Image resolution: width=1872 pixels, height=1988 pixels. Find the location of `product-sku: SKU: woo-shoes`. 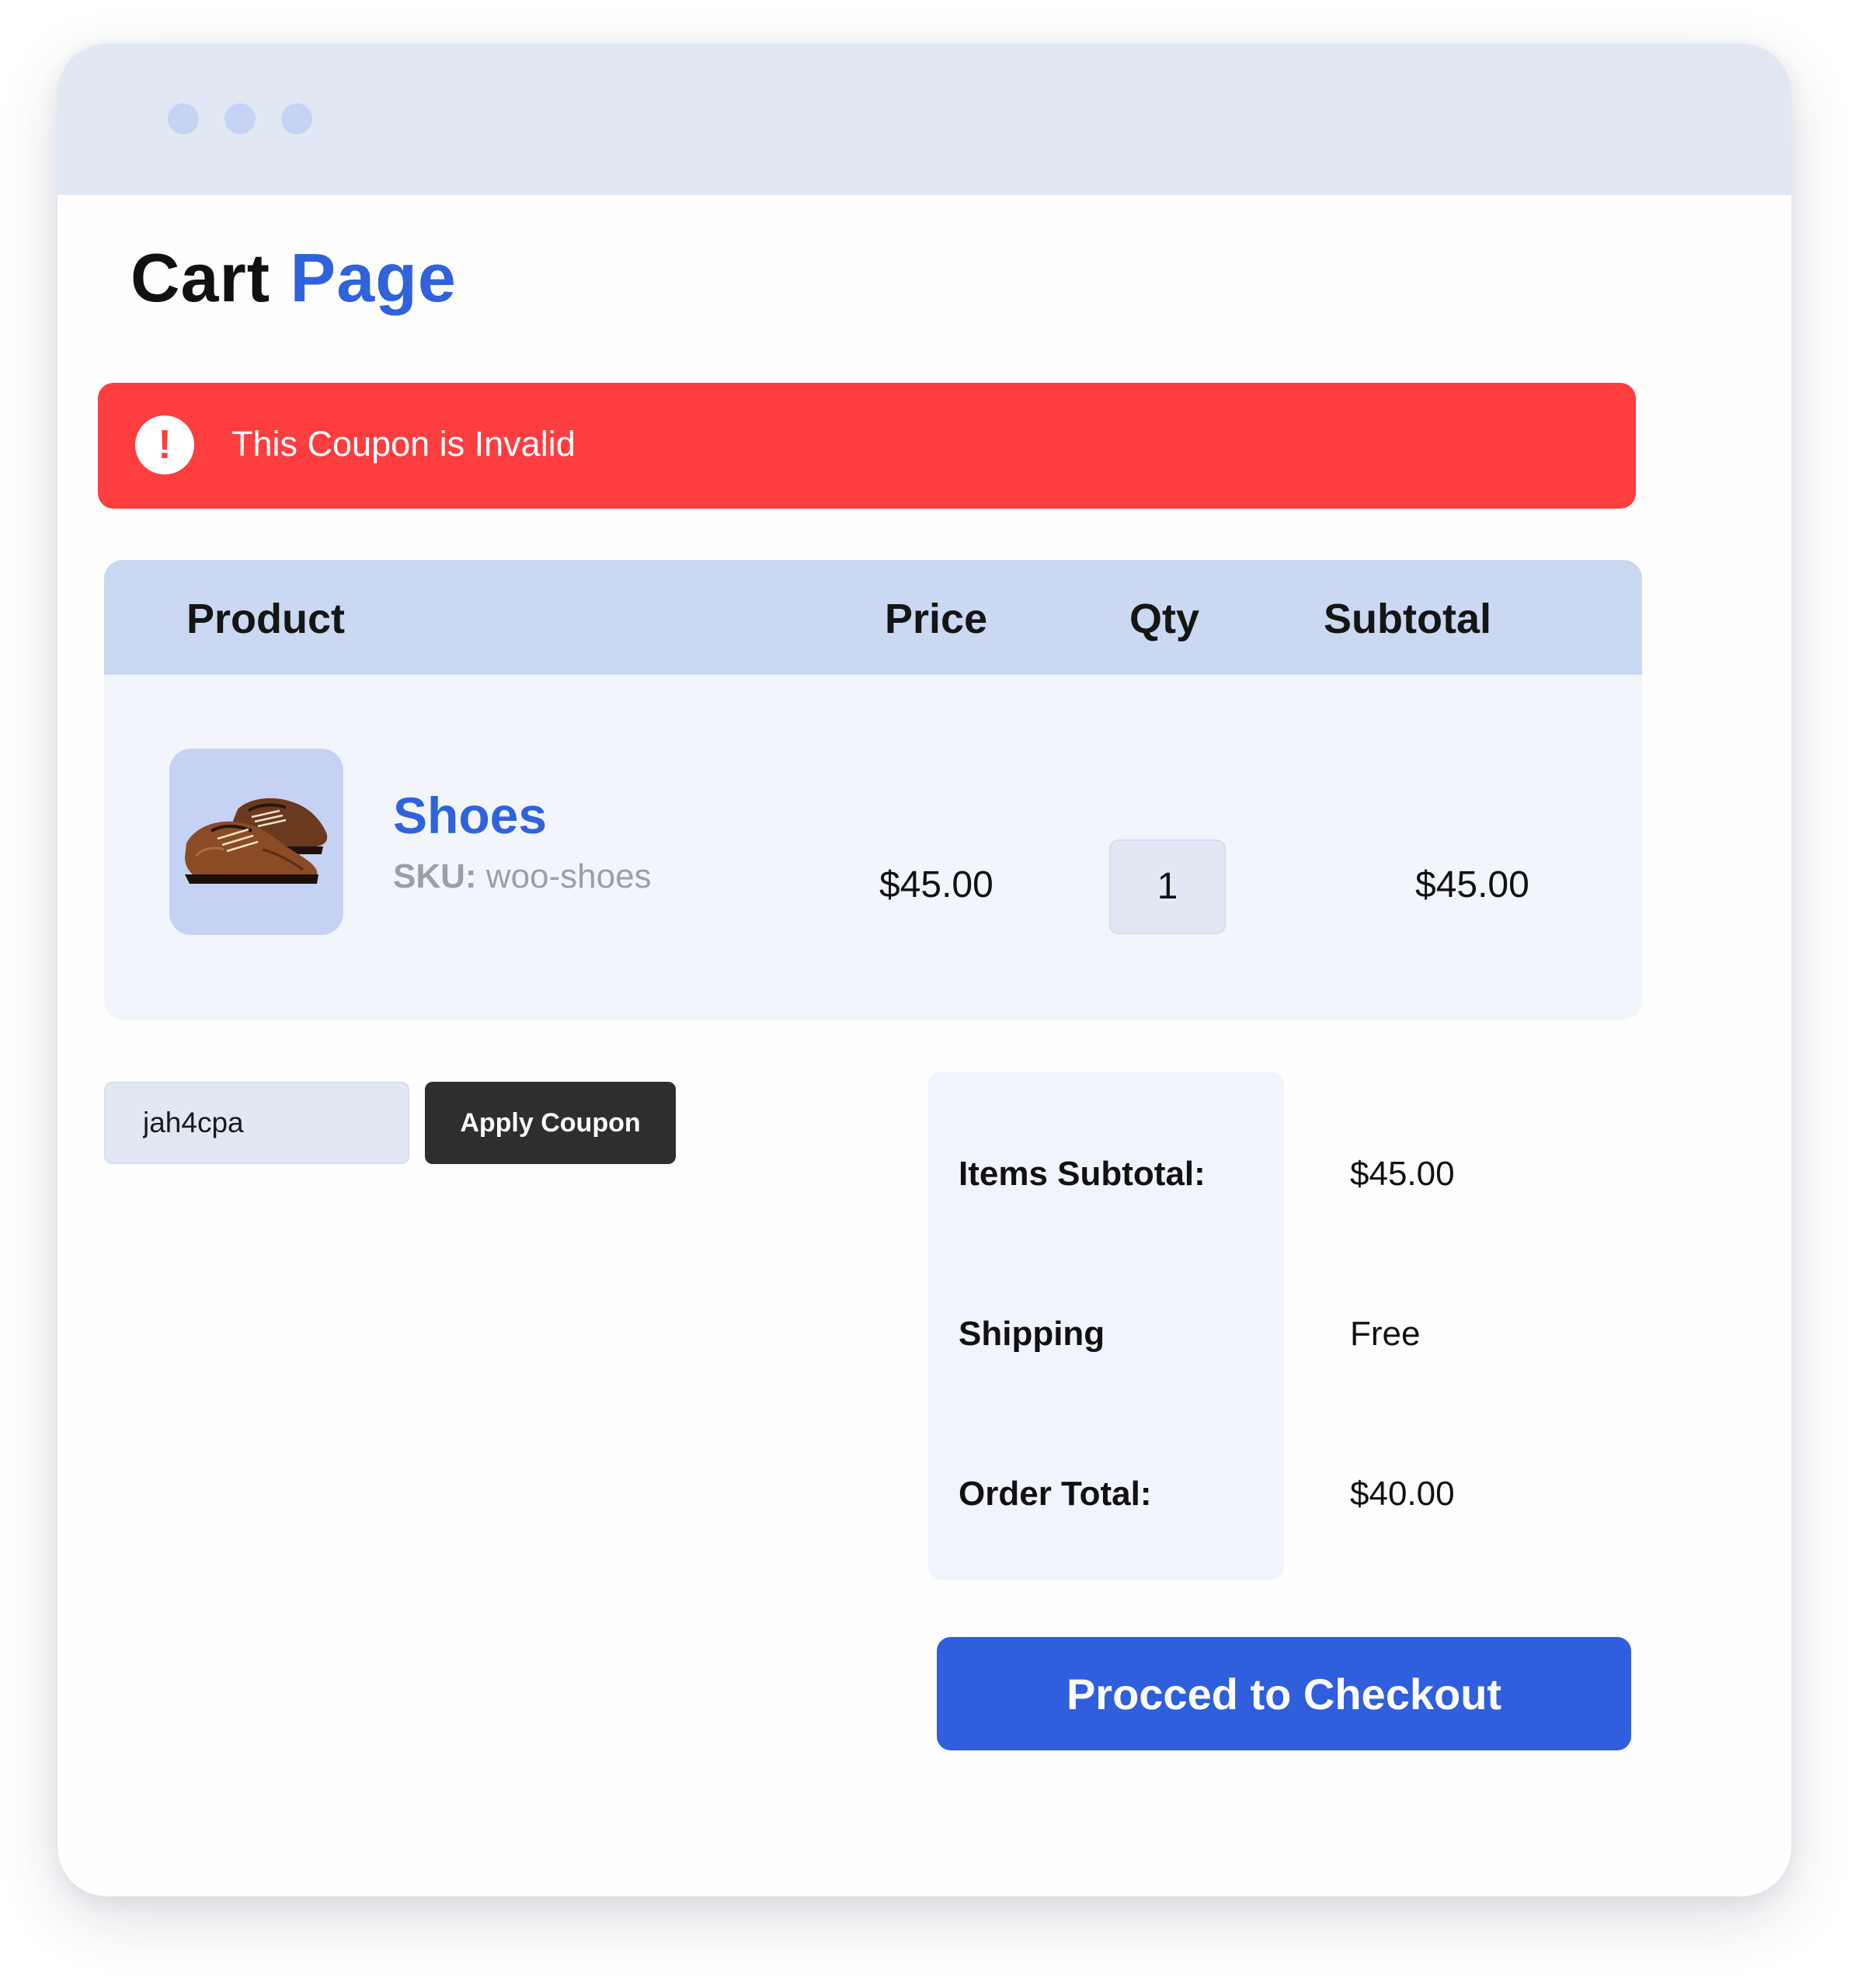

product-sku: SKU: woo-shoes is located at coordinates (522, 878).